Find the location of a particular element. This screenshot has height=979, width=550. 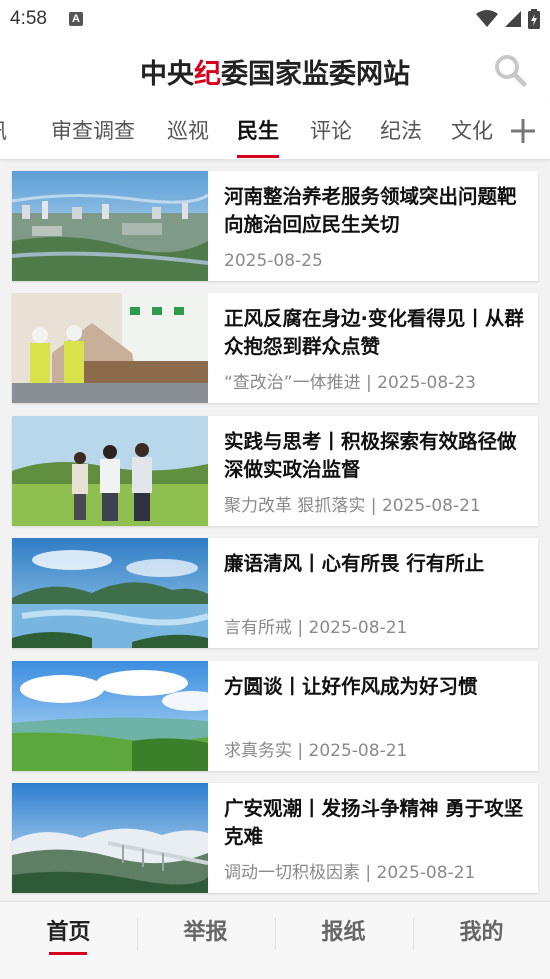

category-tabs: 讯 审查调查 巡视 民生 评论 纪法 文化 is located at coordinates (275, 132).